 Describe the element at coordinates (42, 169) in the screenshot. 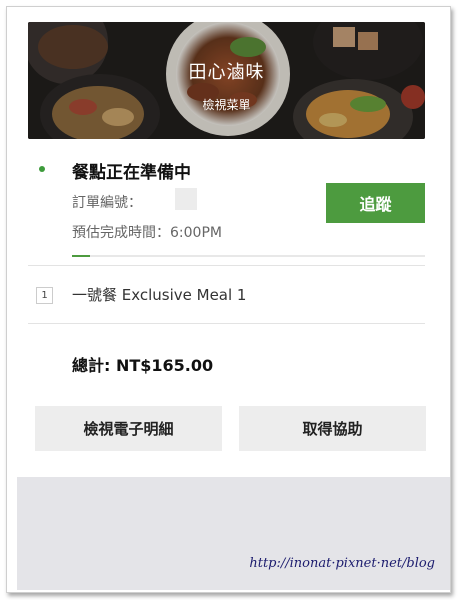

I see `status-indicator-dot` at that location.